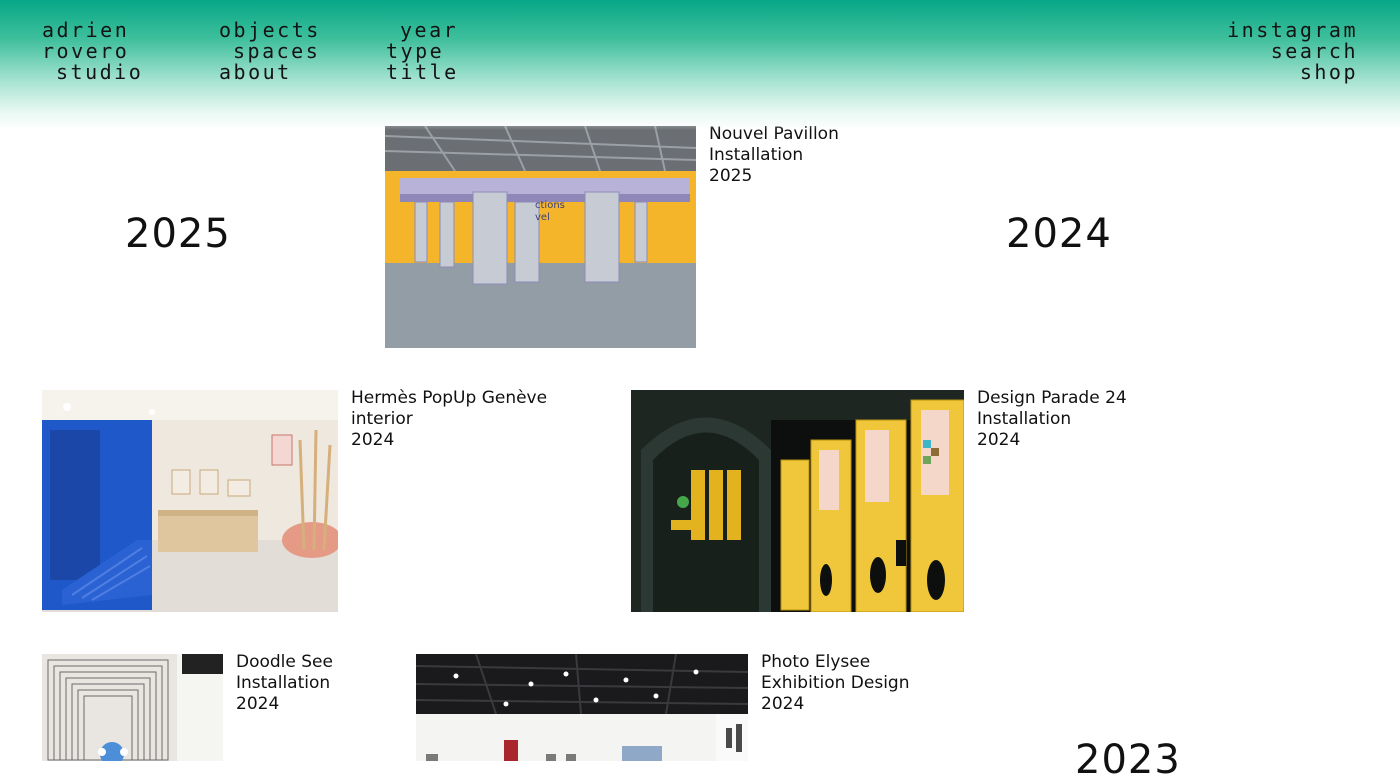 This screenshot has height=783, width=1400. I want to click on year-heading-2024: 2024, so click(1059, 234).